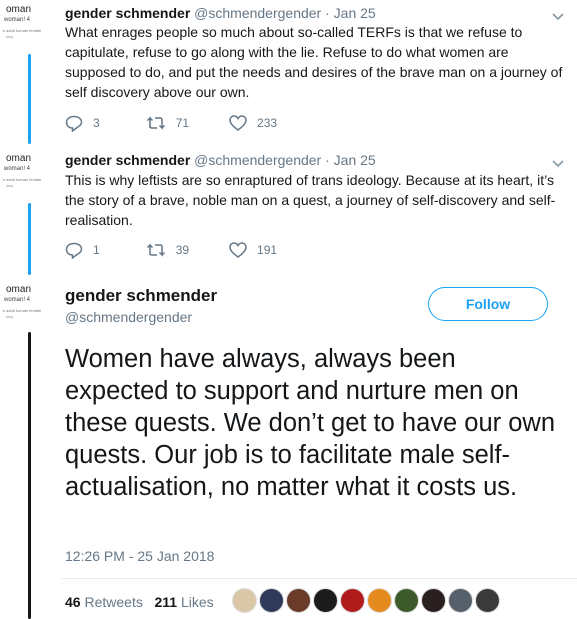 This screenshot has width=577, height=619. What do you see at coordinates (267, 123) in the screenshot?
I see `like-count: 233` at bounding box center [267, 123].